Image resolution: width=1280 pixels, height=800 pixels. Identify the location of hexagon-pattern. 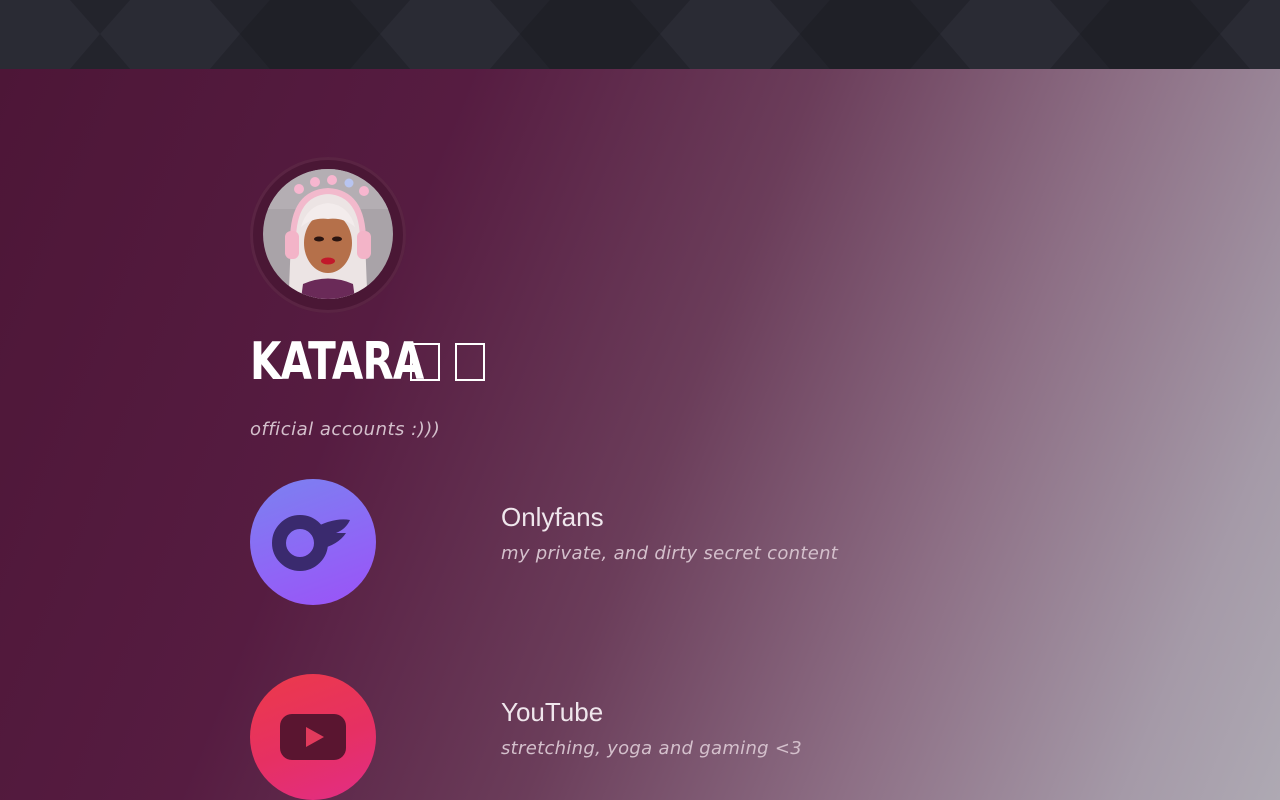
(640, 34).